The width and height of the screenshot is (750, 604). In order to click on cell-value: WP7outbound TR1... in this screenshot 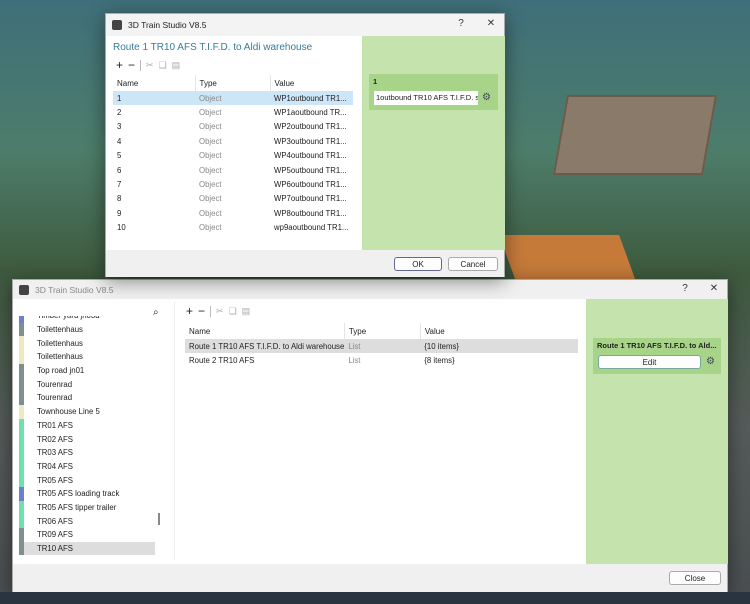, I will do `click(310, 199)`.